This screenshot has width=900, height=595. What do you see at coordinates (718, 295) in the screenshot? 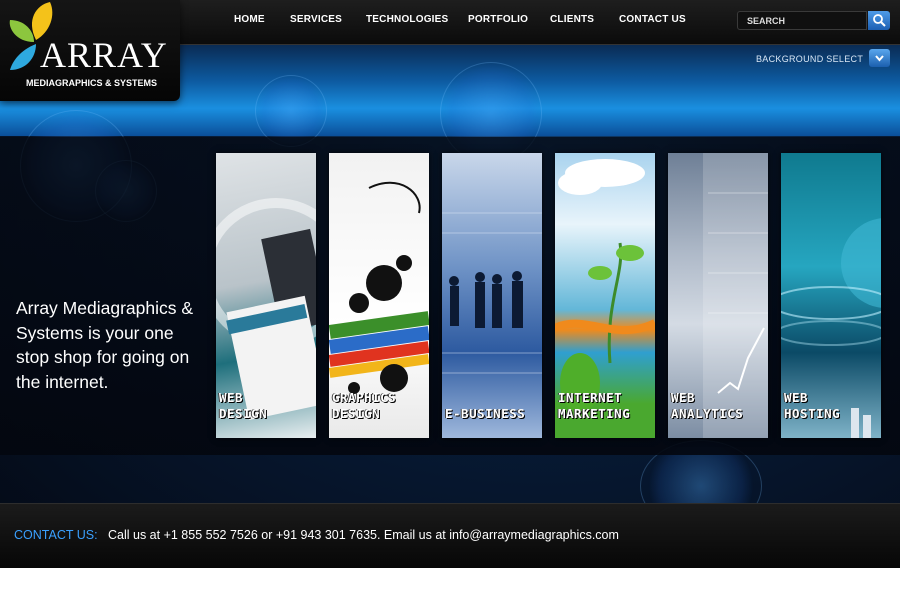
I see `service-card-web-analytics: WEB ANALYTICS` at bounding box center [718, 295].